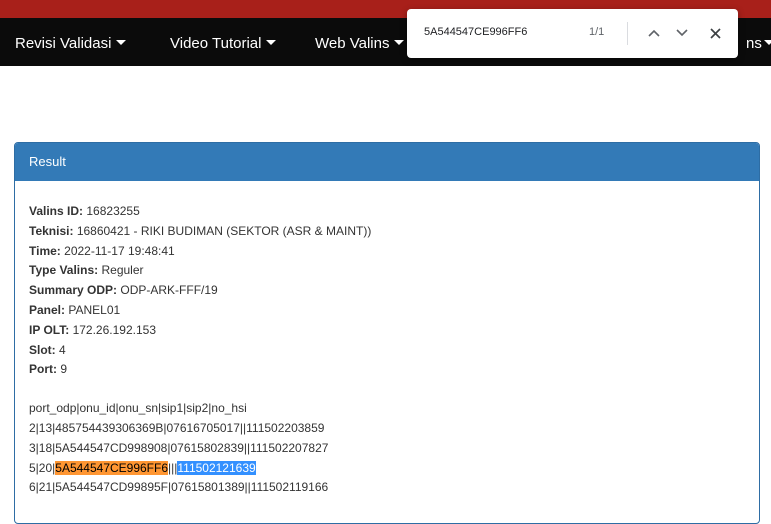 The width and height of the screenshot is (771, 524). I want to click on slot-line: Slot: 4, so click(394, 351).